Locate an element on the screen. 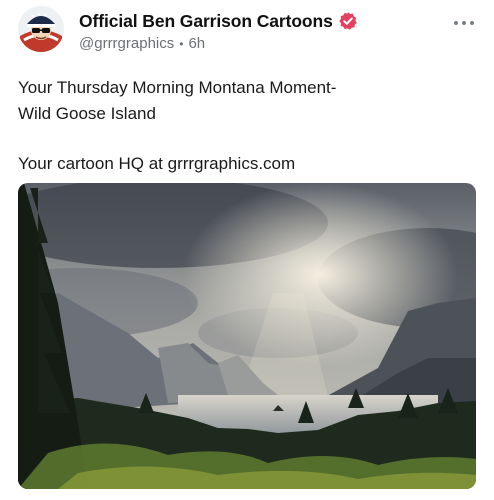  author-row: Official Ben Garrison Cartoons is located at coordinates (218, 21).